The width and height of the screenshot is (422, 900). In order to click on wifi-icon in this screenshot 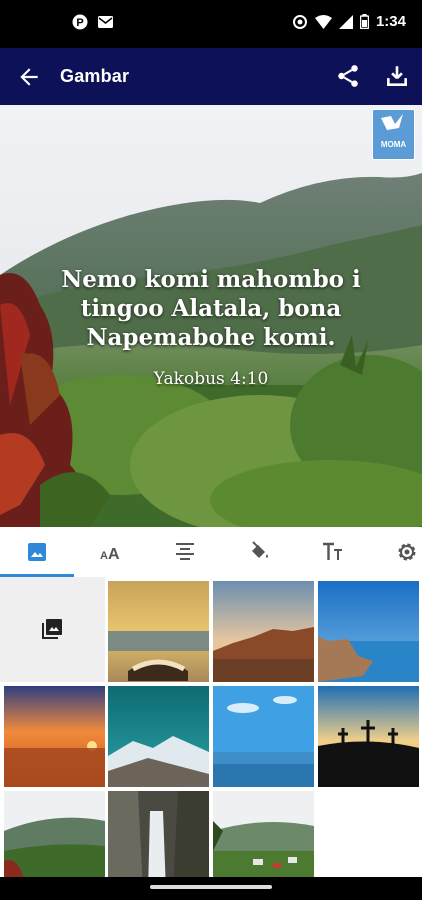, I will do `click(323, 21)`.